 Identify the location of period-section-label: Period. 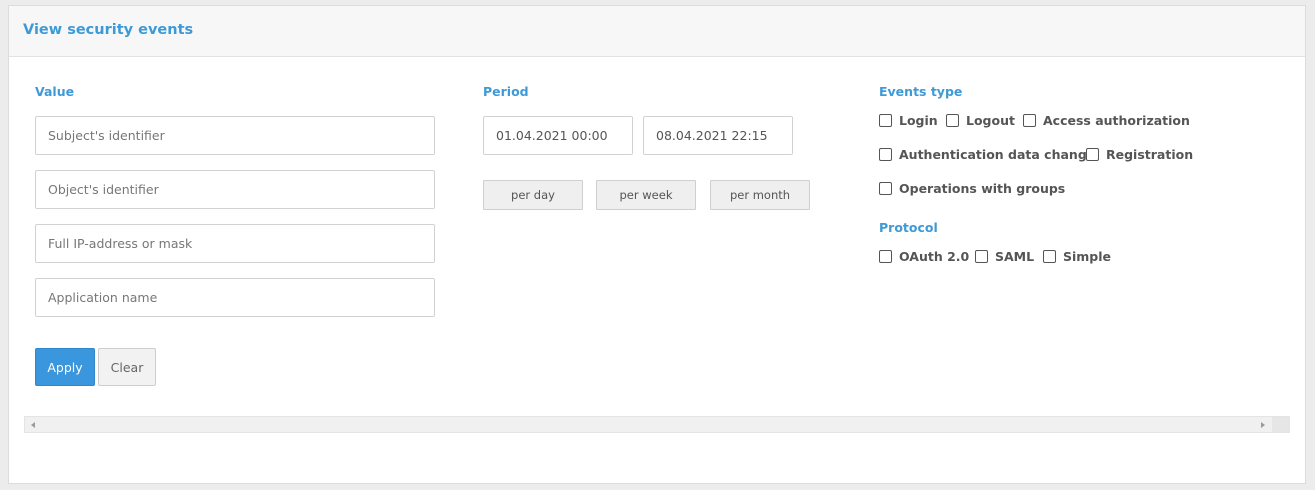
(506, 91).